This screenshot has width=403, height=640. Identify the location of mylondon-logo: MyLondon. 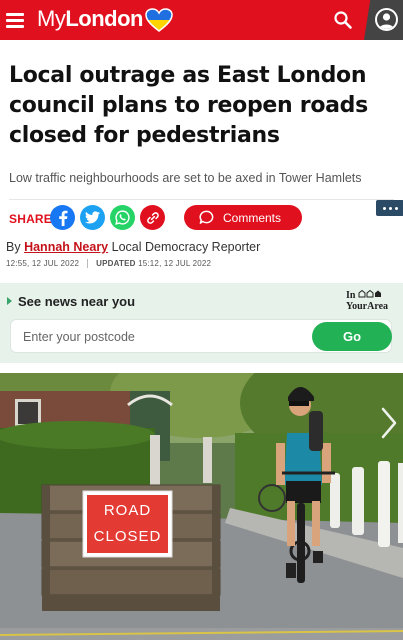
(105, 19).